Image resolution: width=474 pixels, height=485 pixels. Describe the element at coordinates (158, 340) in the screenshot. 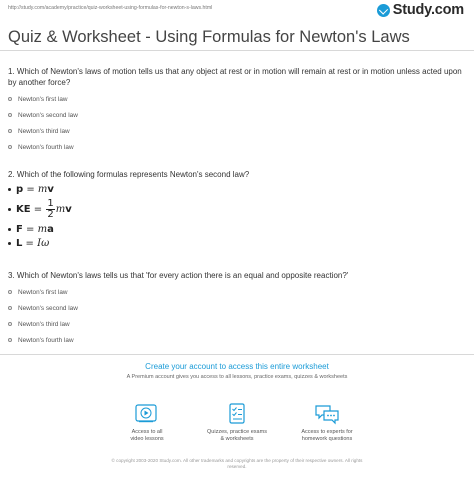

I see `question-3-option-d: Newton's fourth law` at that location.